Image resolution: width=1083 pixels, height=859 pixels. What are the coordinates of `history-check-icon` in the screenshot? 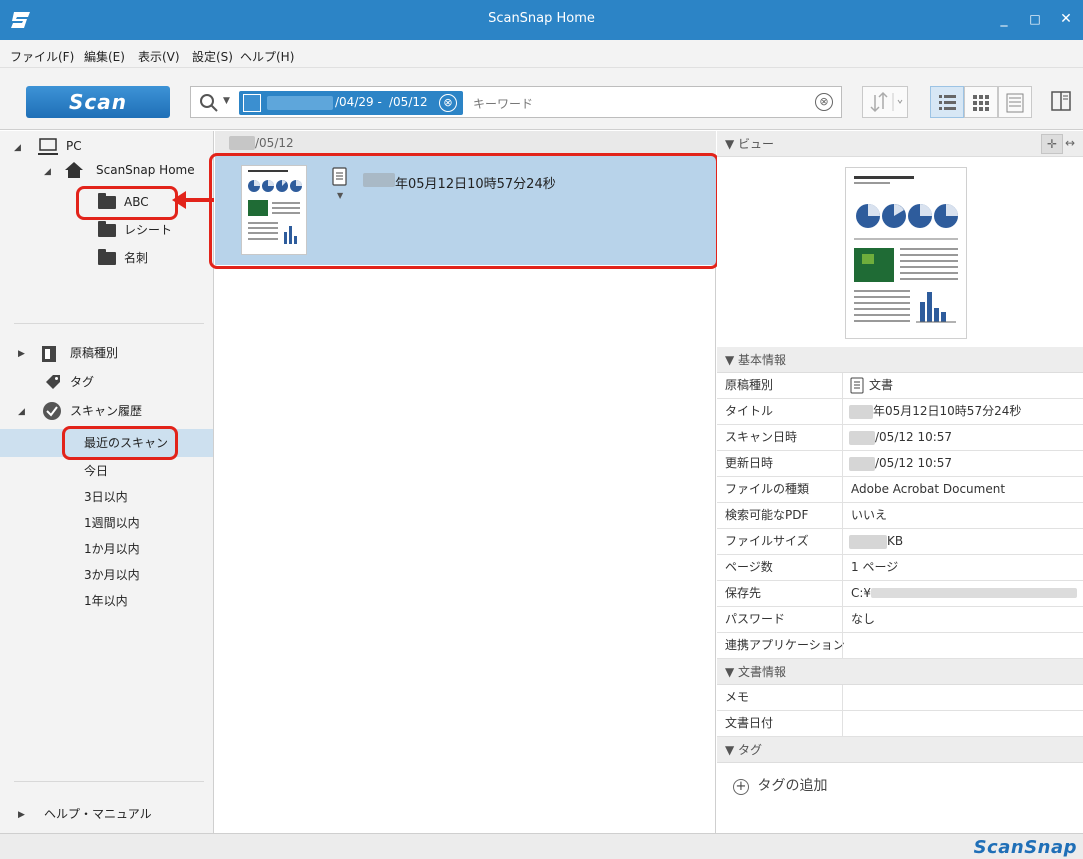 It's located at (52, 411).